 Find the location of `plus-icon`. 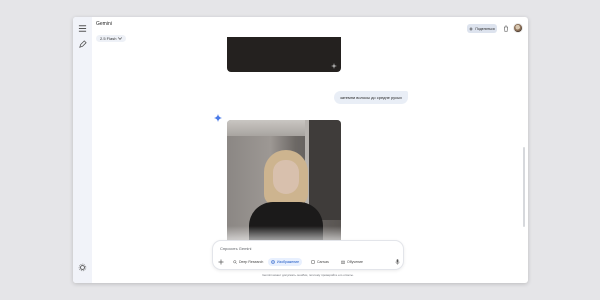

plus-icon is located at coordinates (471, 28).